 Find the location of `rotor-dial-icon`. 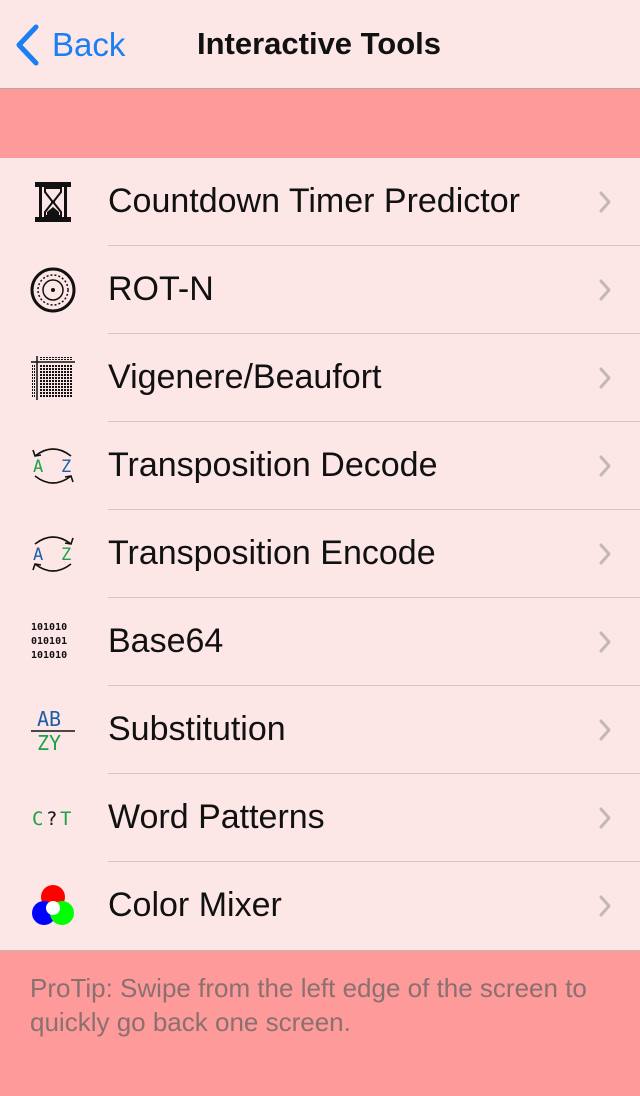

rotor-dial-icon is located at coordinates (53, 290).